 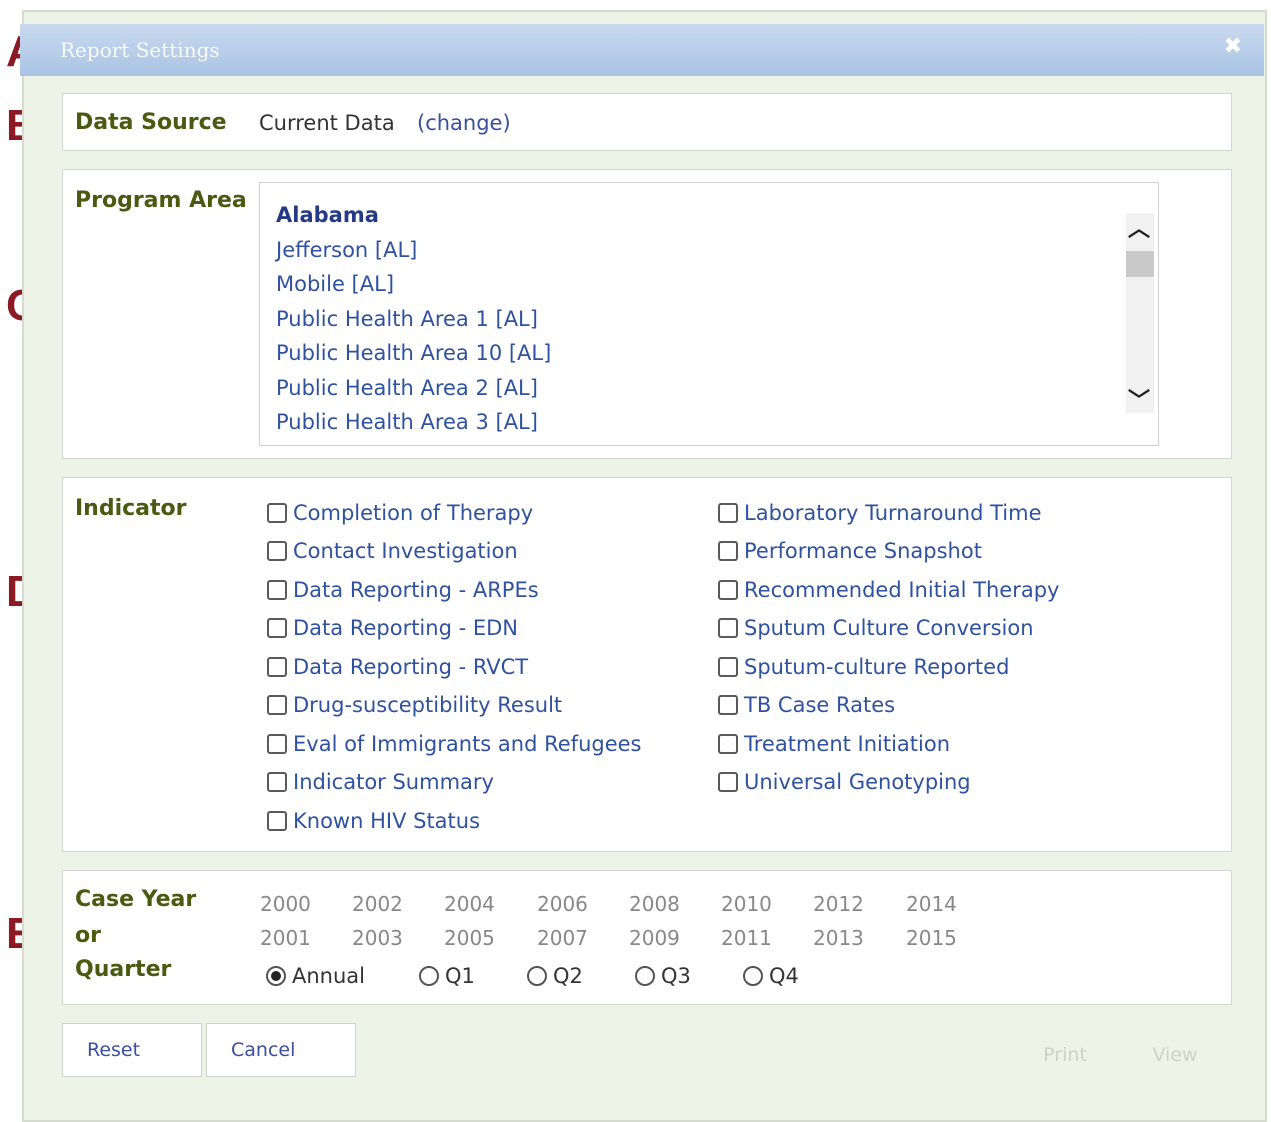 I want to click on chevron-down-icon: ﹀, so click(x=1139, y=399).